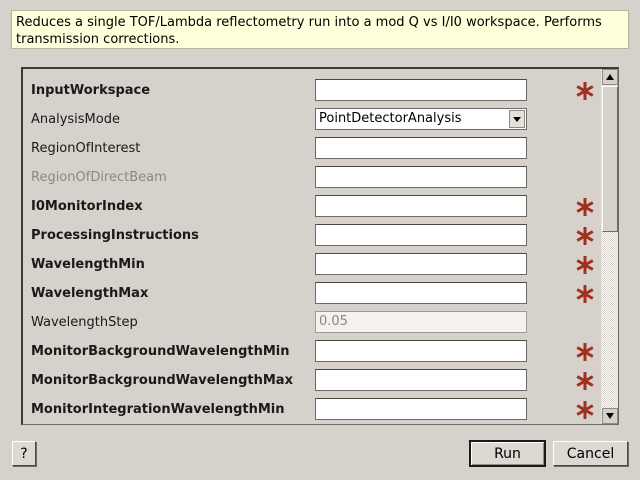 This screenshot has height=480, width=640. I want to click on property-row: AnalysisMode PointDetectorAnalysis, so click(312, 120).